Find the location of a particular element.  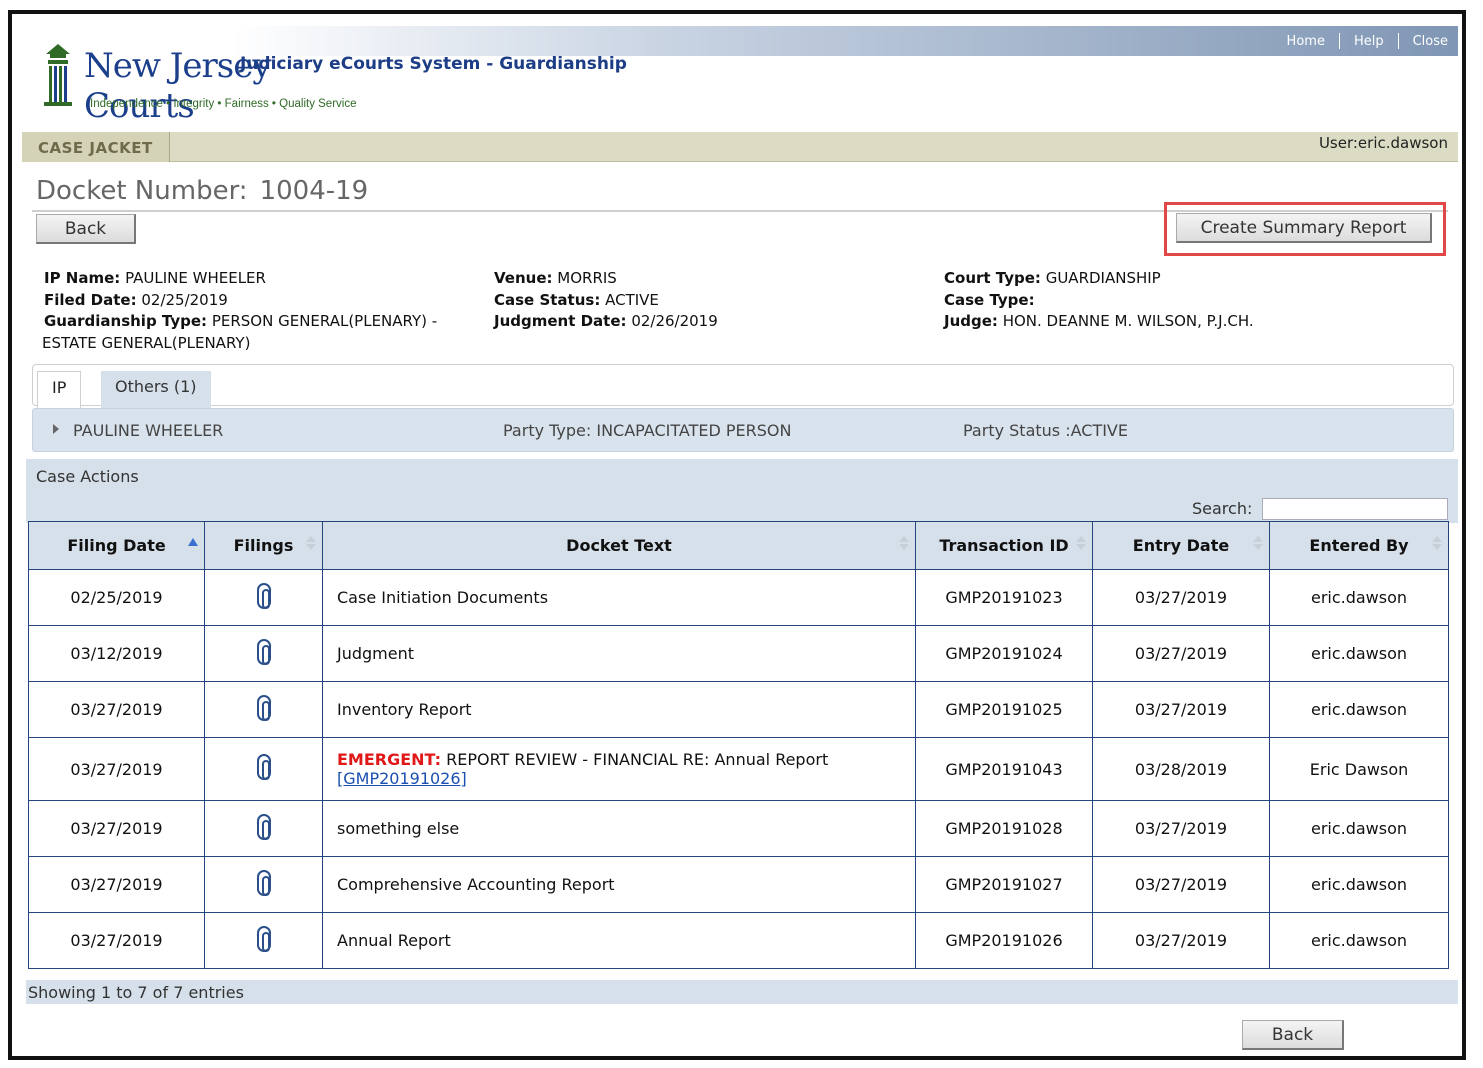

expand-caret-icon is located at coordinates (56, 429).